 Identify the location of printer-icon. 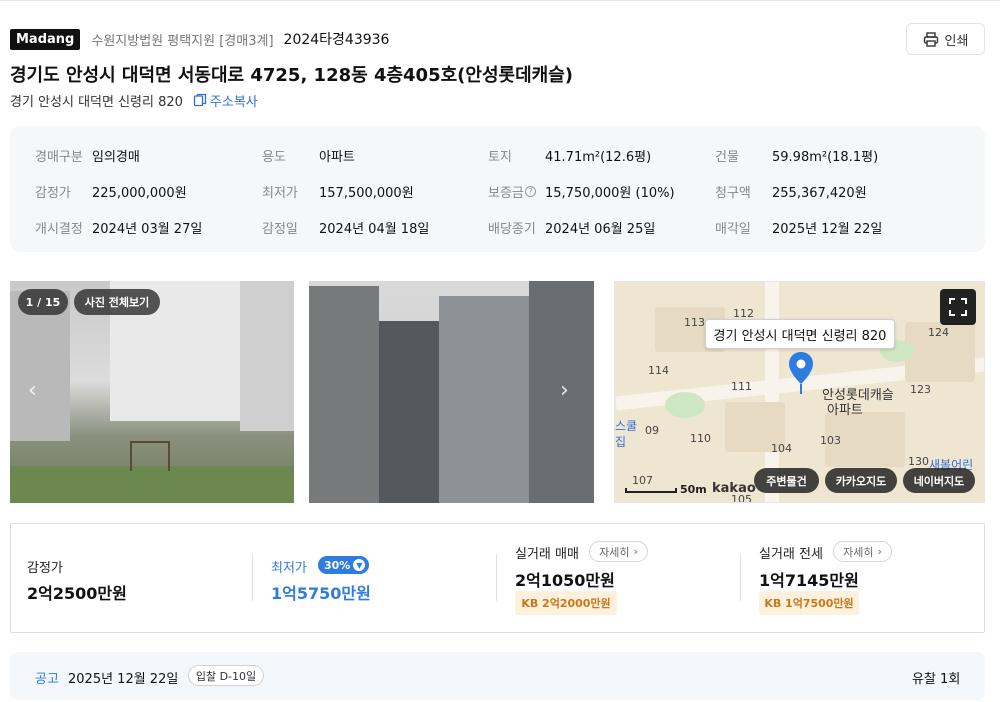
(930, 39).